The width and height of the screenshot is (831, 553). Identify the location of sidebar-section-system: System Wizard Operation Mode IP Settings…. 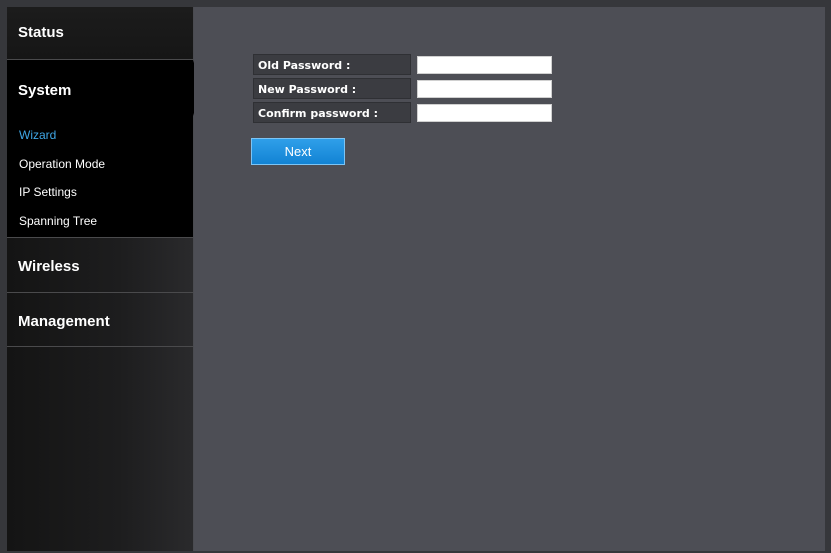
(100, 149).